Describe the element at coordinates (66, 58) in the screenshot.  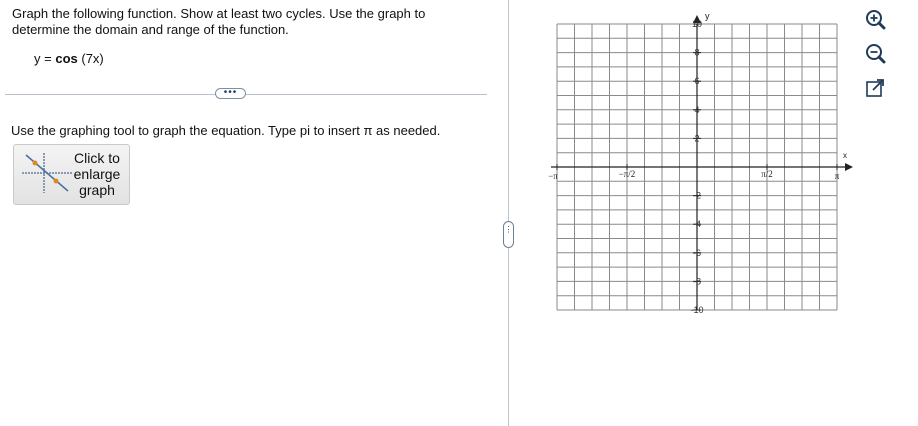
I see `equation-function: cos` at that location.